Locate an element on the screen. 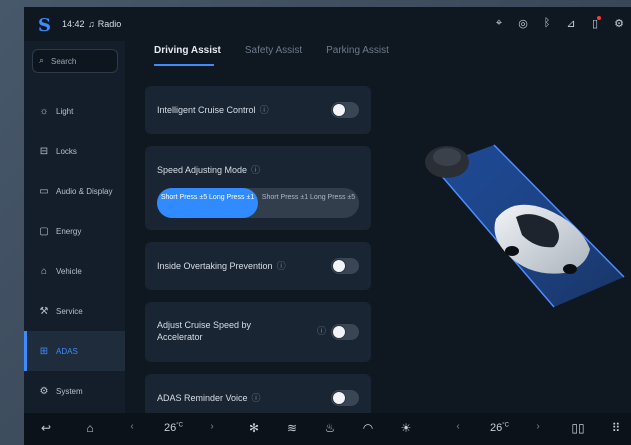 The height and width of the screenshot is (445, 631). split-view-icon: ▯▯ is located at coordinates (578, 428).